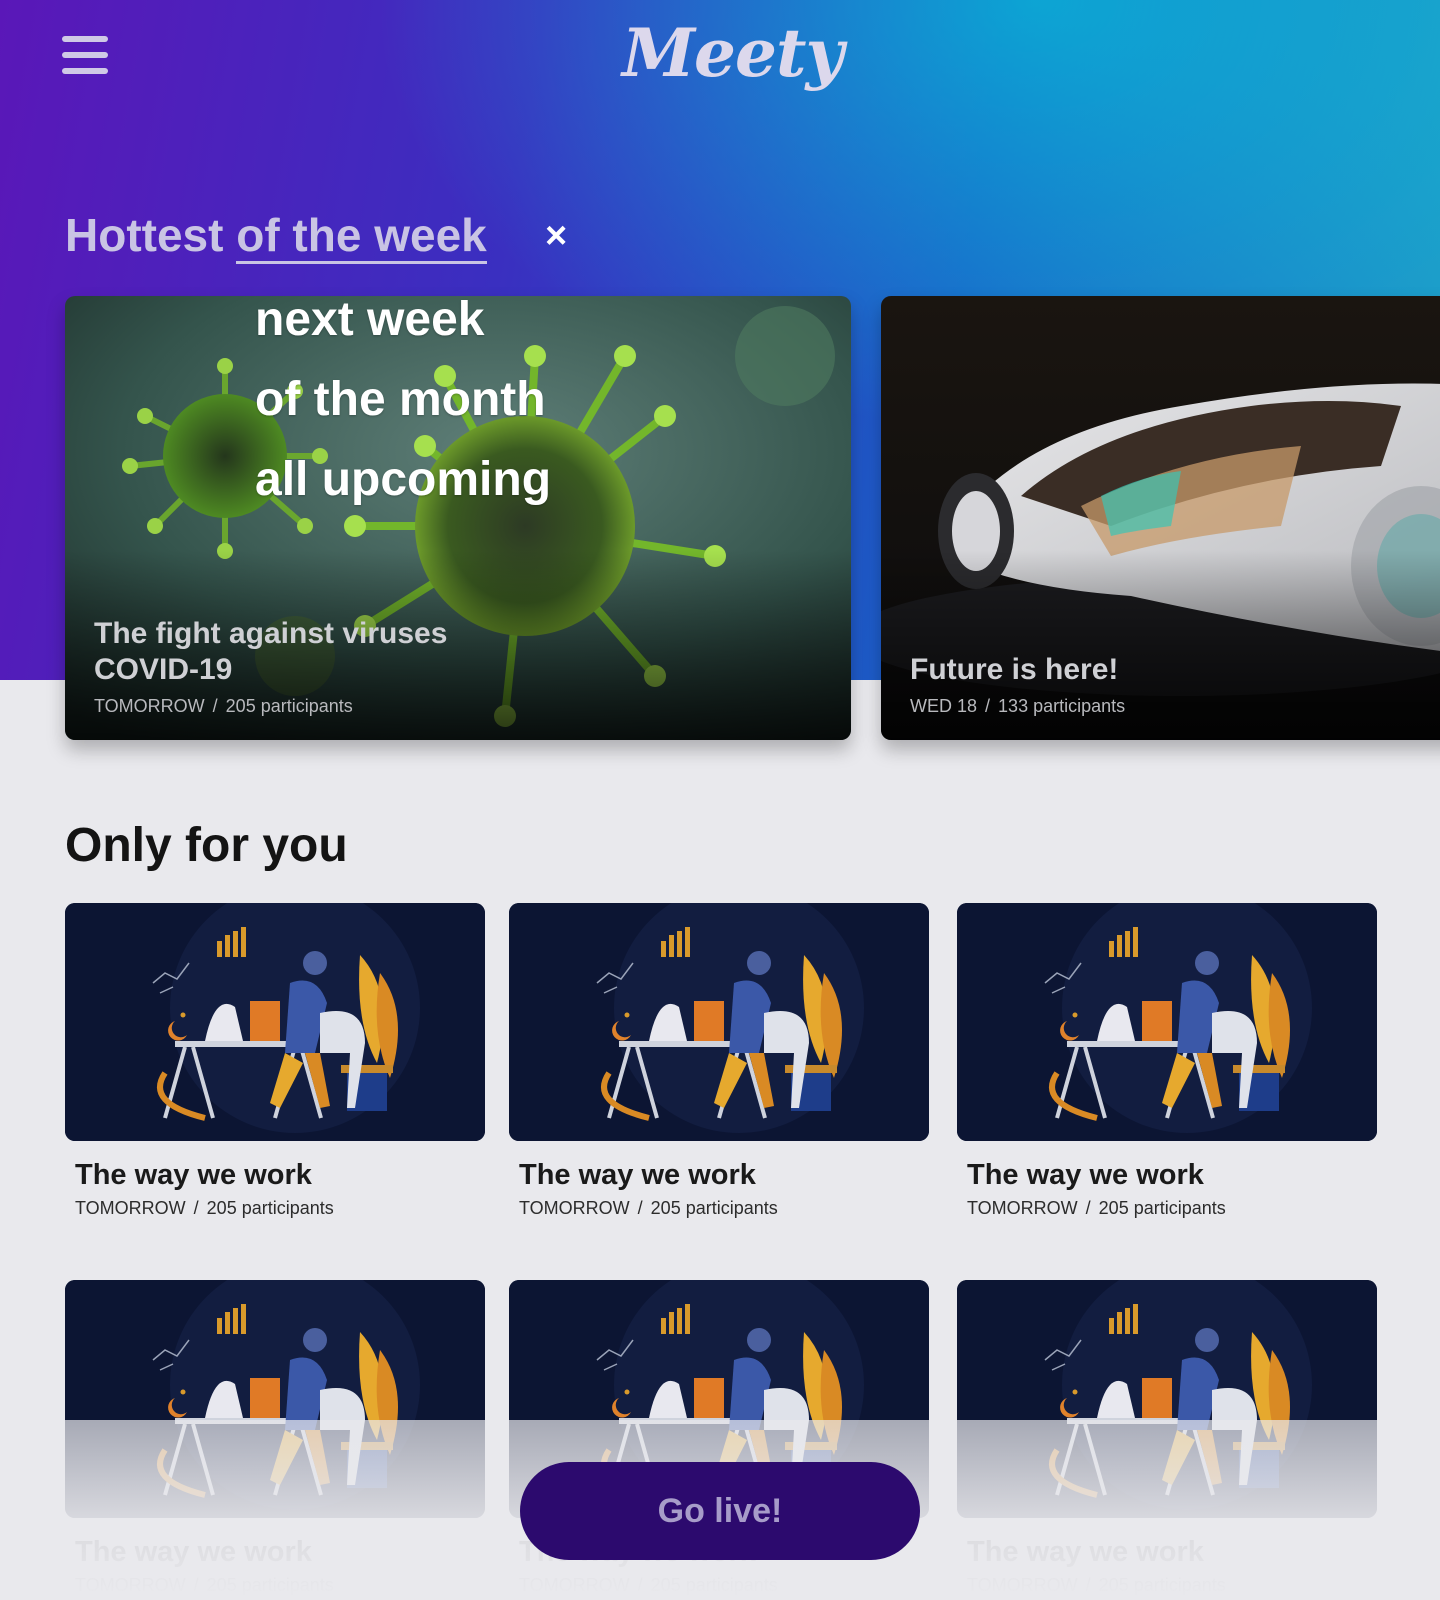 The width and height of the screenshot is (1440, 1600). I want to click on hamburger-menu-icon, so click(85, 55).